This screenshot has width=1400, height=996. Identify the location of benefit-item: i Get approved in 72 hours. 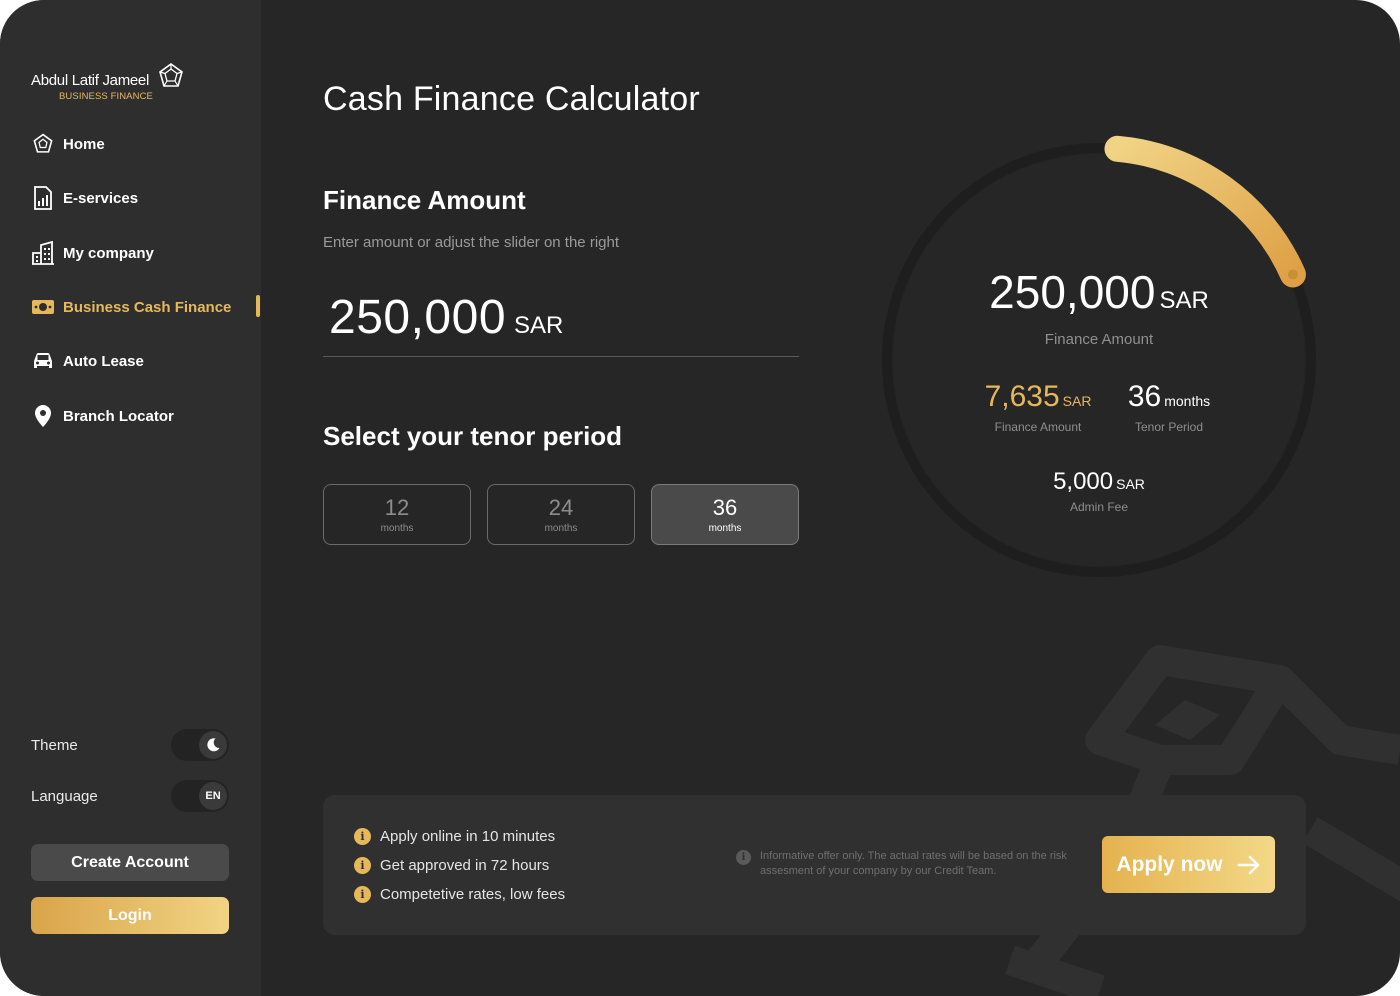
(451, 865).